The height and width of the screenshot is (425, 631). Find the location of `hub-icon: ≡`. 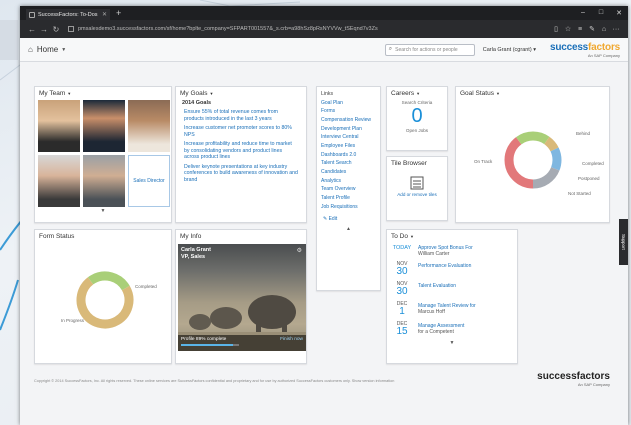

hub-icon: ≡ is located at coordinates (580, 29).